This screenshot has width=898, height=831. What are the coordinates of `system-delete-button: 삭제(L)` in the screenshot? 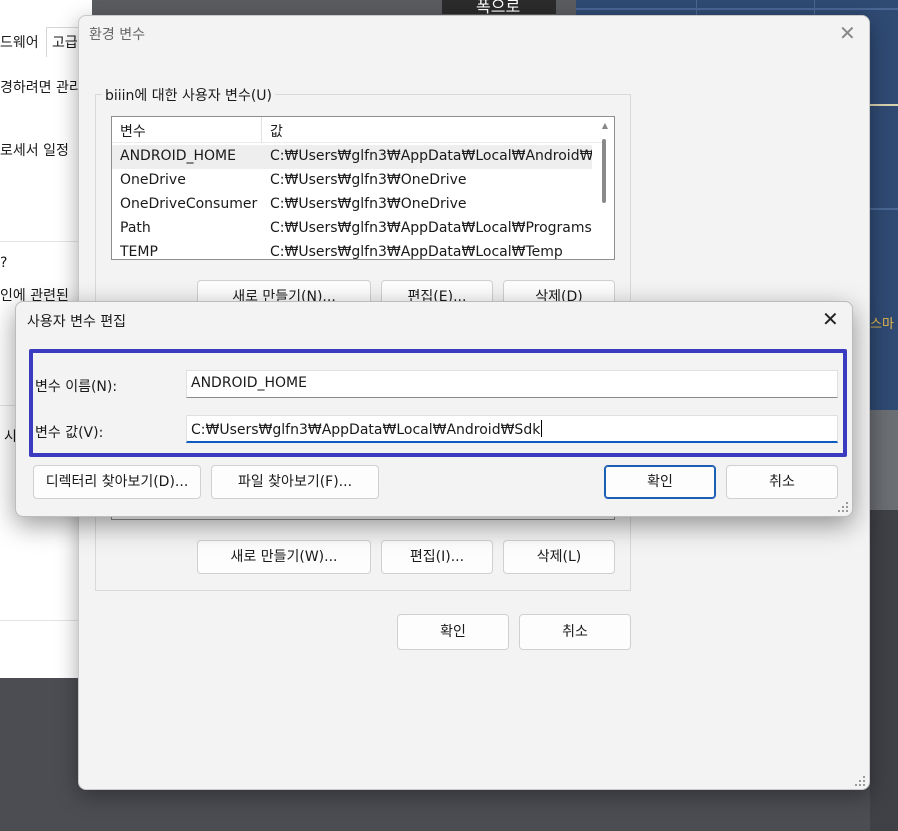 It's located at (559, 557).